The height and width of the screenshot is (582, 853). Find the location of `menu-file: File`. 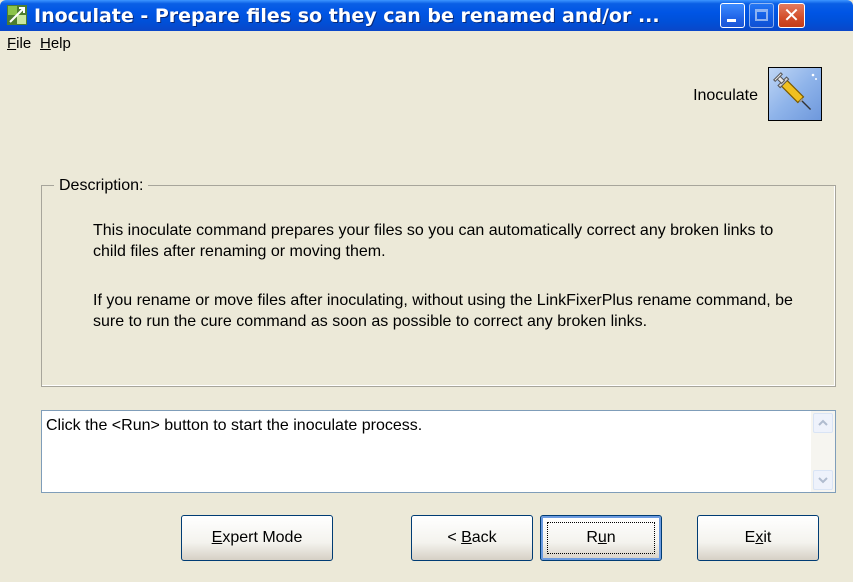

menu-file: File is located at coordinates (19, 44).